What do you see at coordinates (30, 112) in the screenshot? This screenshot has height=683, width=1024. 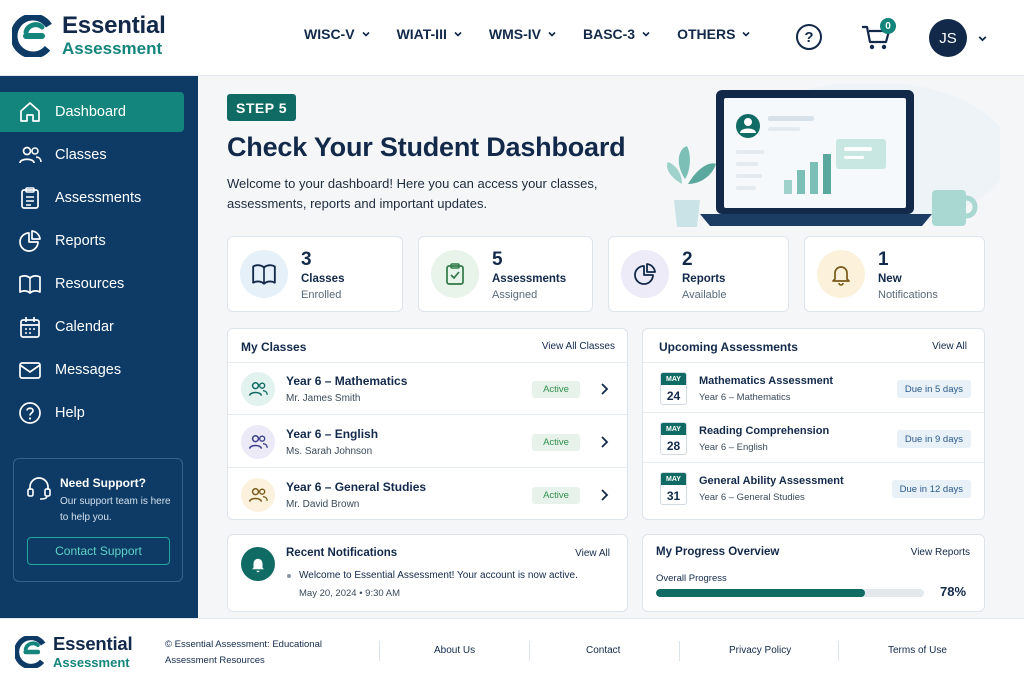 I see `home-icon` at bounding box center [30, 112].